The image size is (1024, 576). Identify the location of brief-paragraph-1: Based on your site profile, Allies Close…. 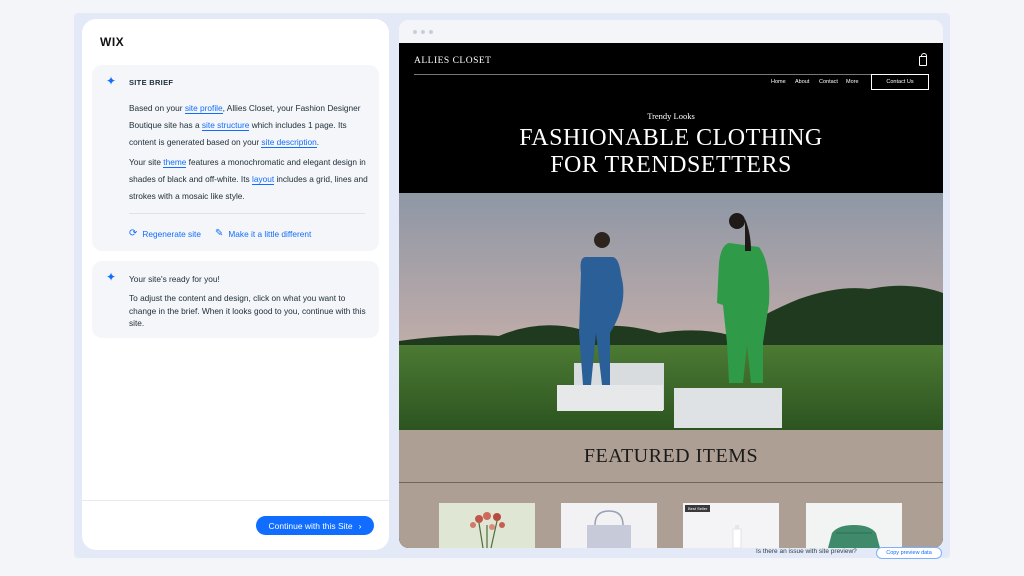
(249, 125).